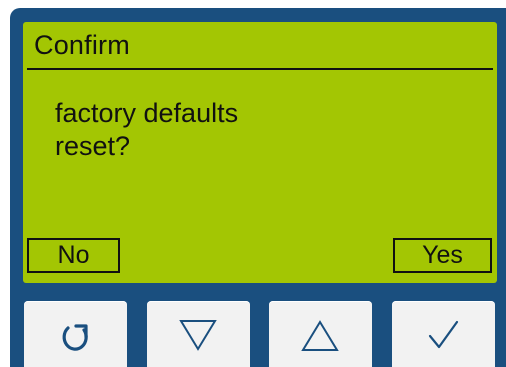 The width and height of the screenshot is (506, 367). Describe the element at coordinates (73, 255) in the screenshot. I see `softkey-no: No` at that location.